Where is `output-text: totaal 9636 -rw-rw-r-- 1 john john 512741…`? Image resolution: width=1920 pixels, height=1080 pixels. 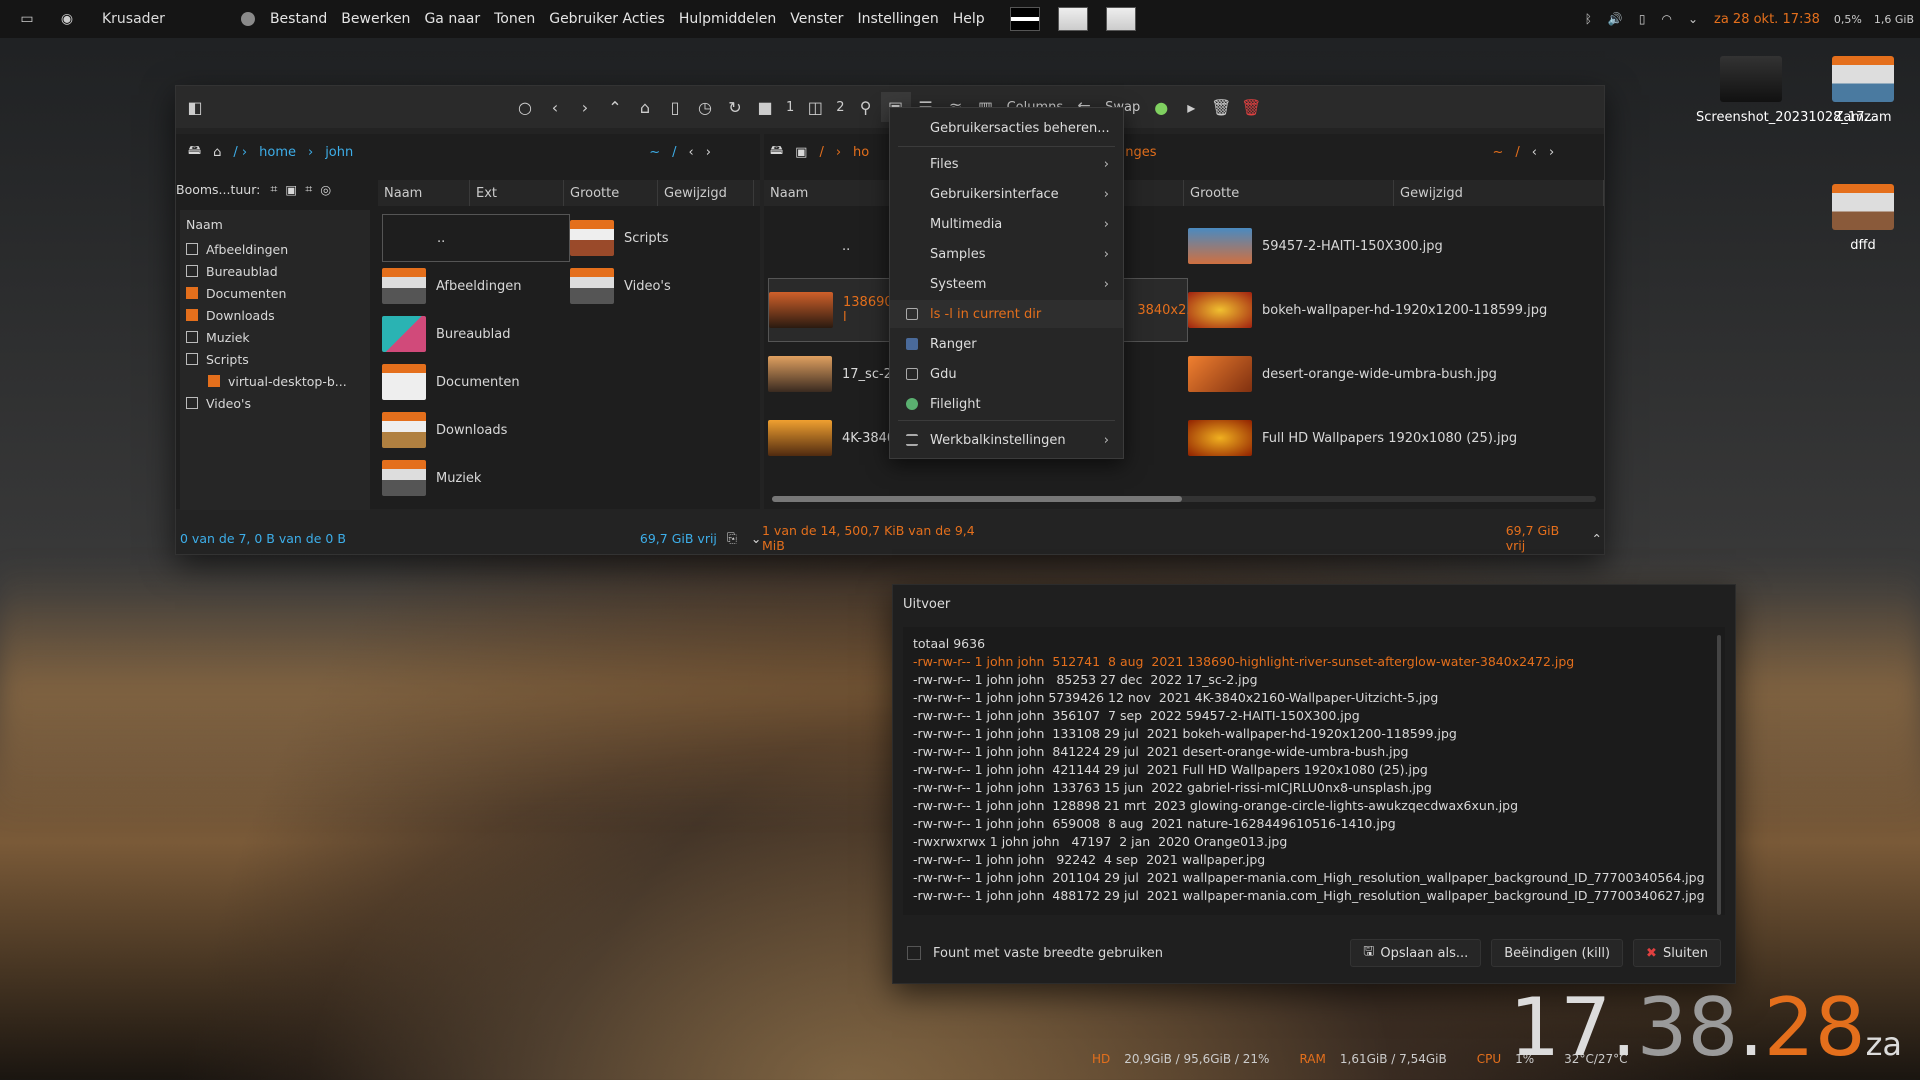 output-text: totaal 9636 -rw-rw-r-- 1 john john 512741… is located at coordinates (1314, 771).